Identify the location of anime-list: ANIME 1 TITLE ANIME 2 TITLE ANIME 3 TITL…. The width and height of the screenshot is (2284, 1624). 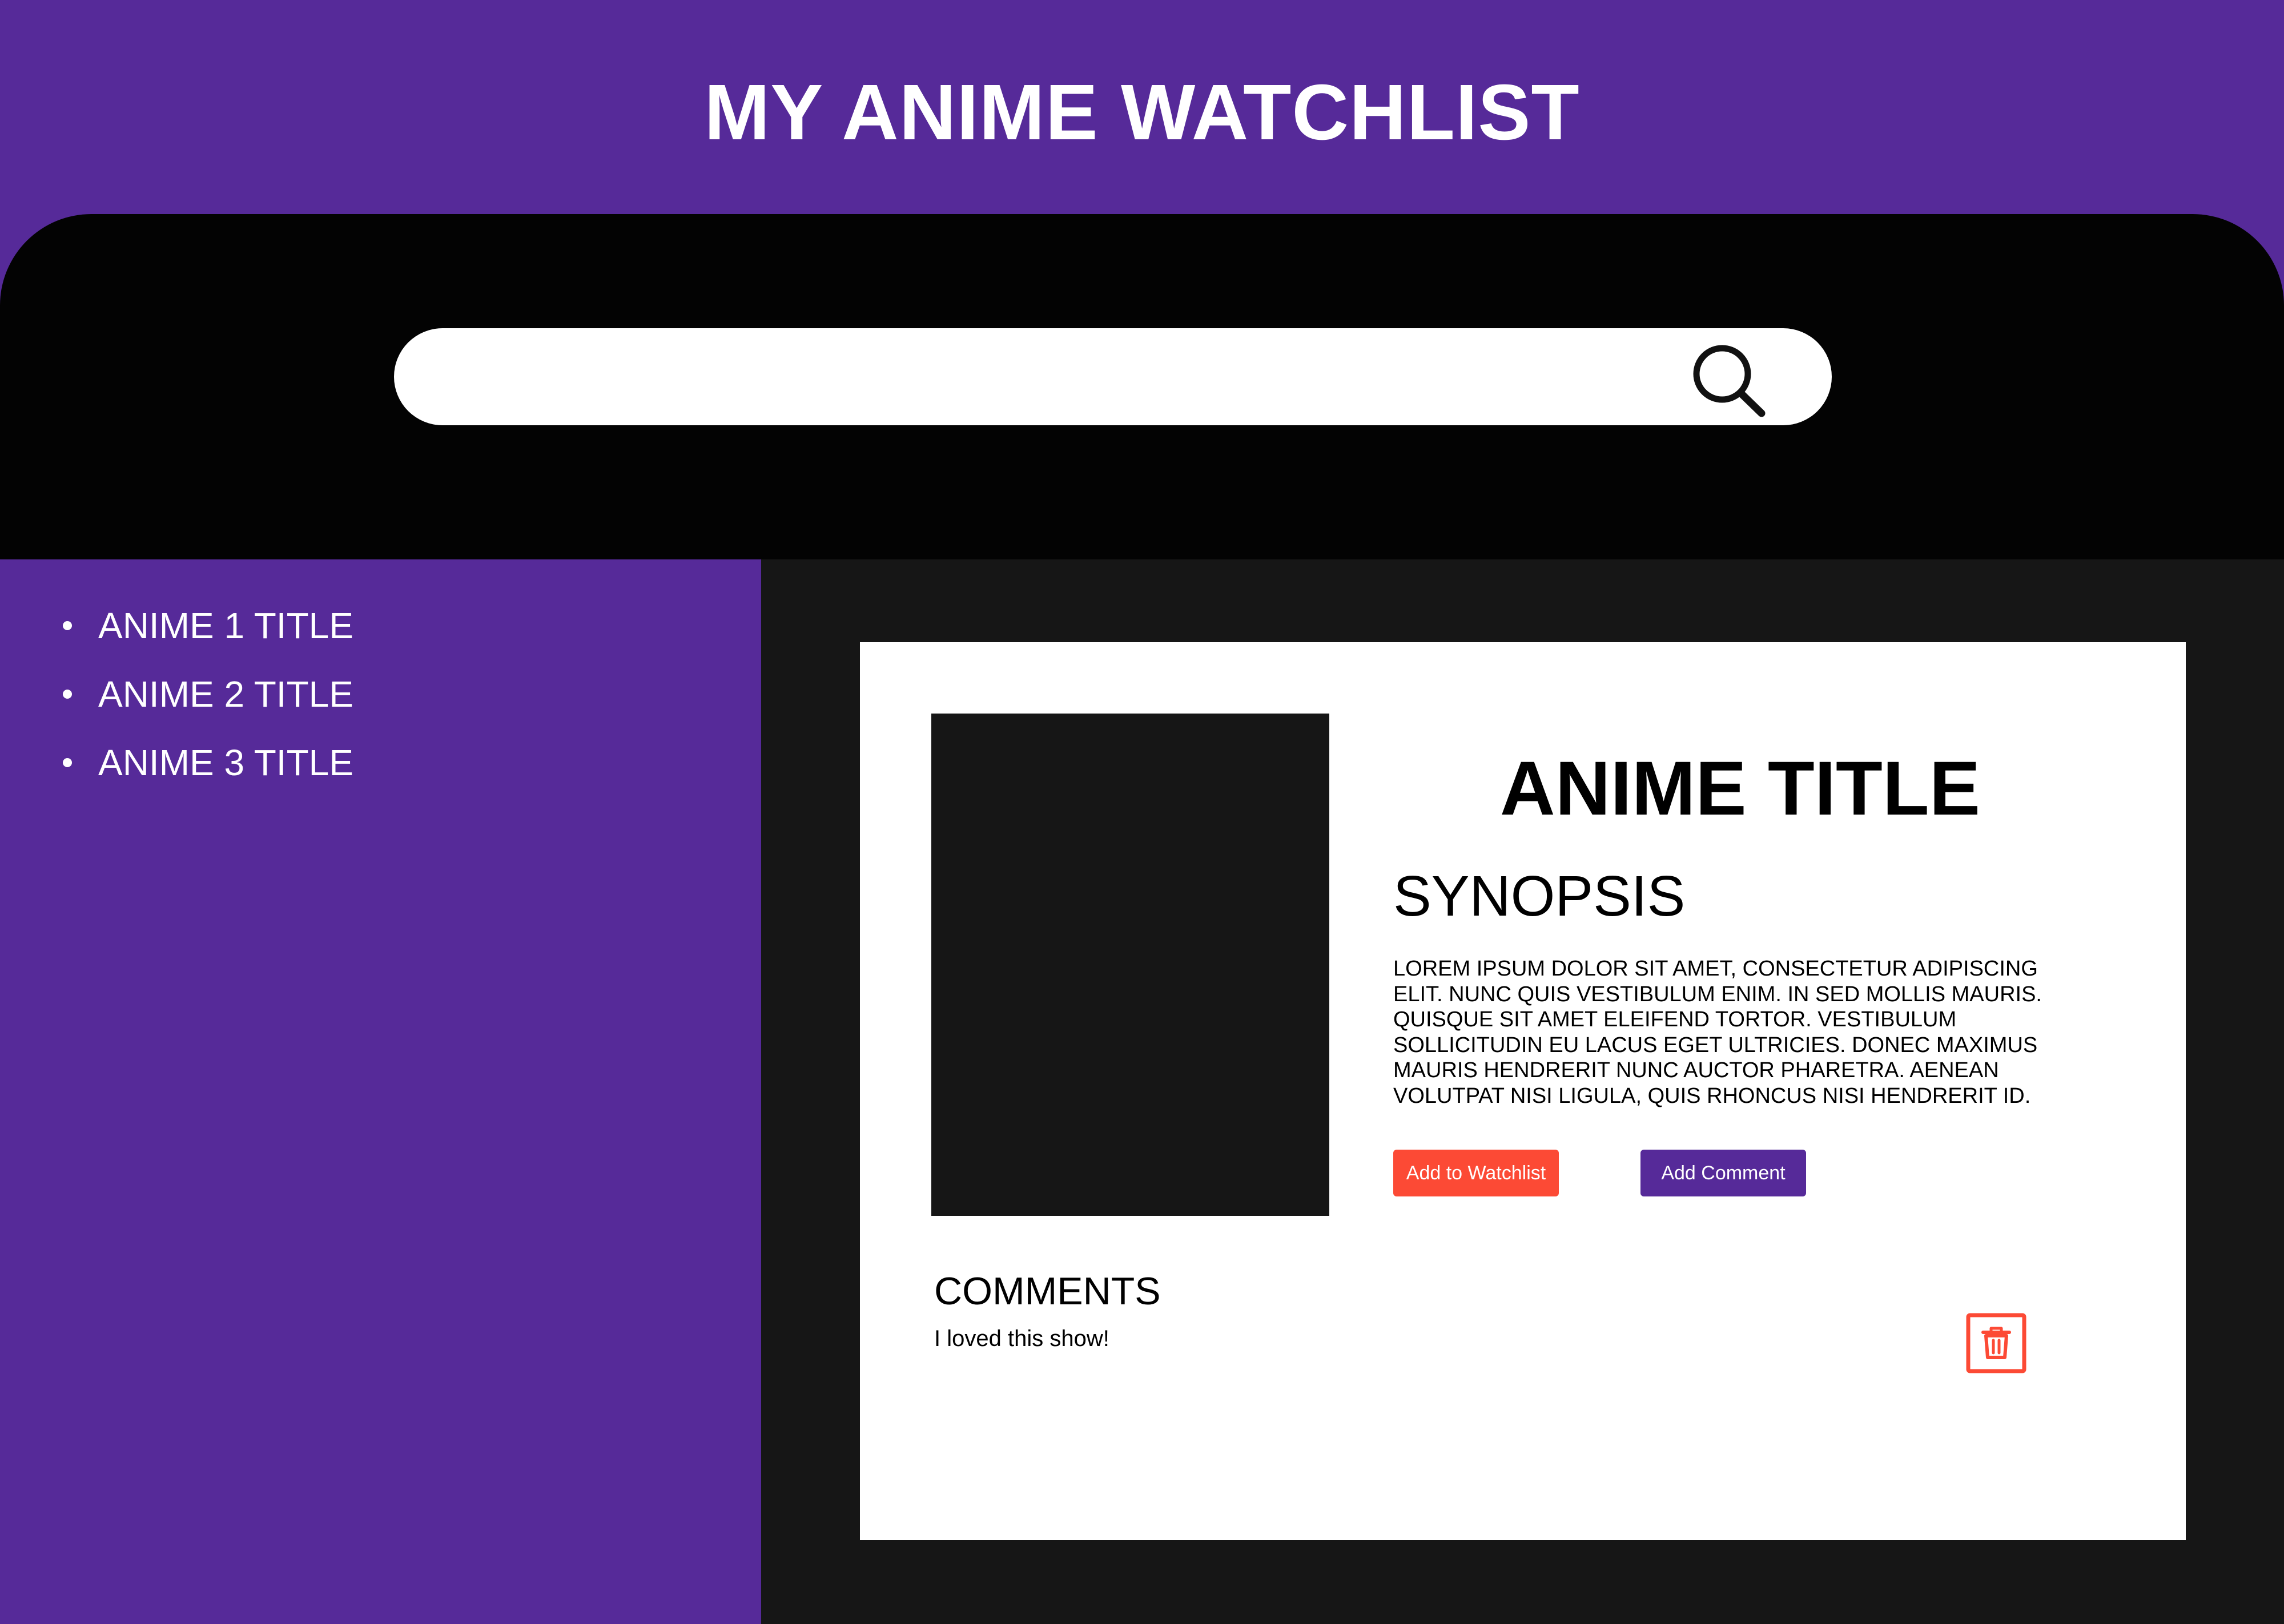
(208, 702).